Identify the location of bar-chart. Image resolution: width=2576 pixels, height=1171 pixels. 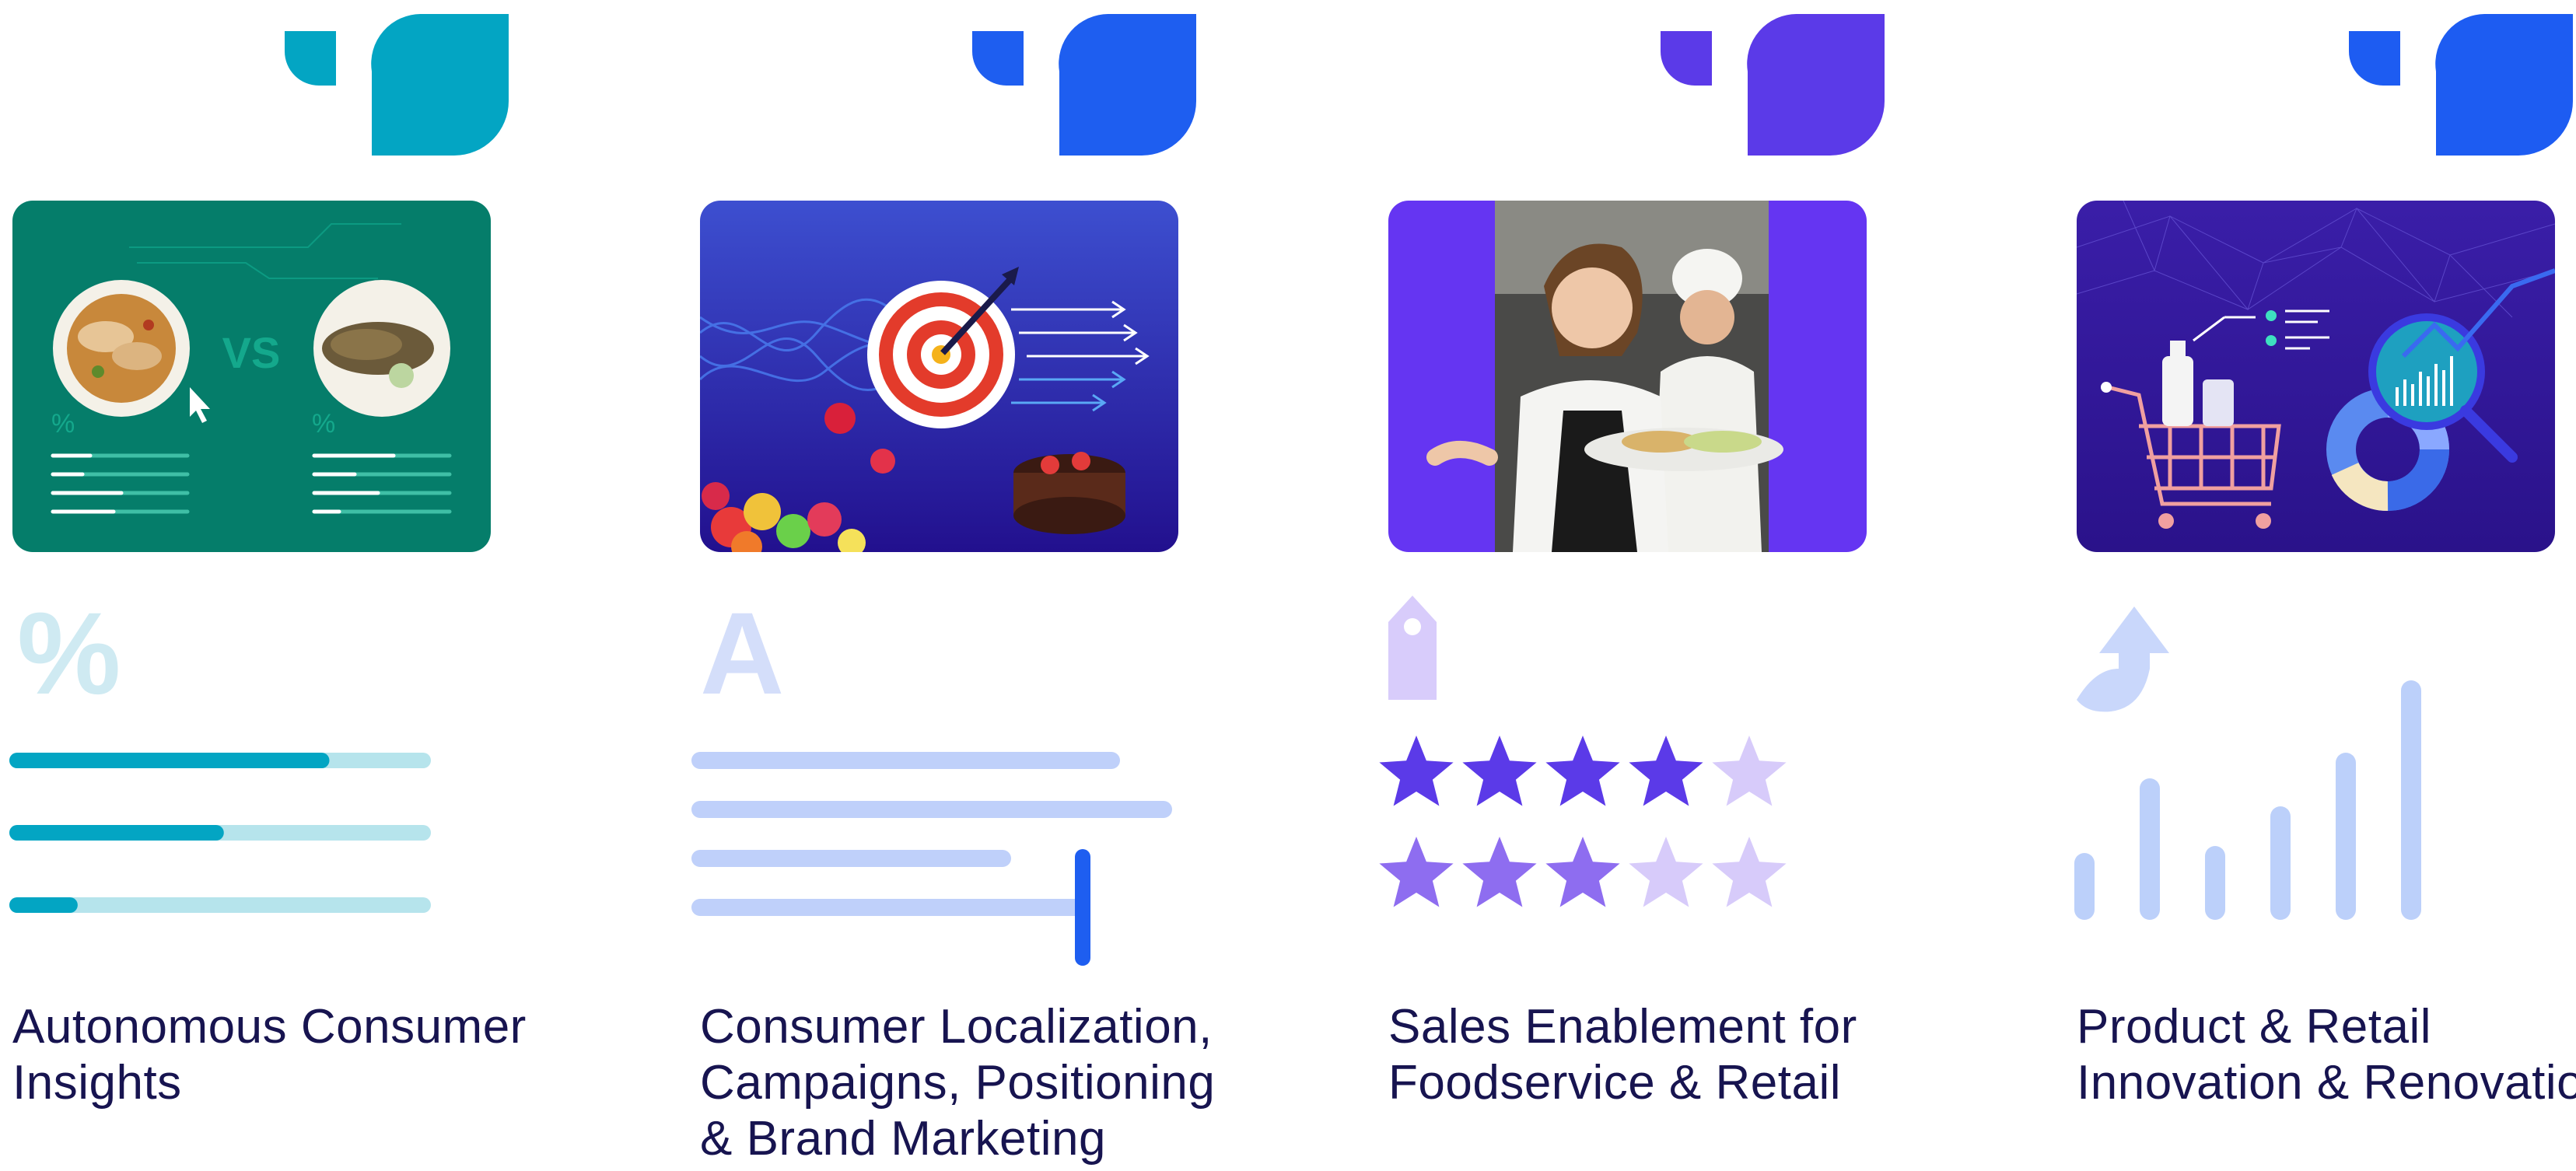
(2247, 800).